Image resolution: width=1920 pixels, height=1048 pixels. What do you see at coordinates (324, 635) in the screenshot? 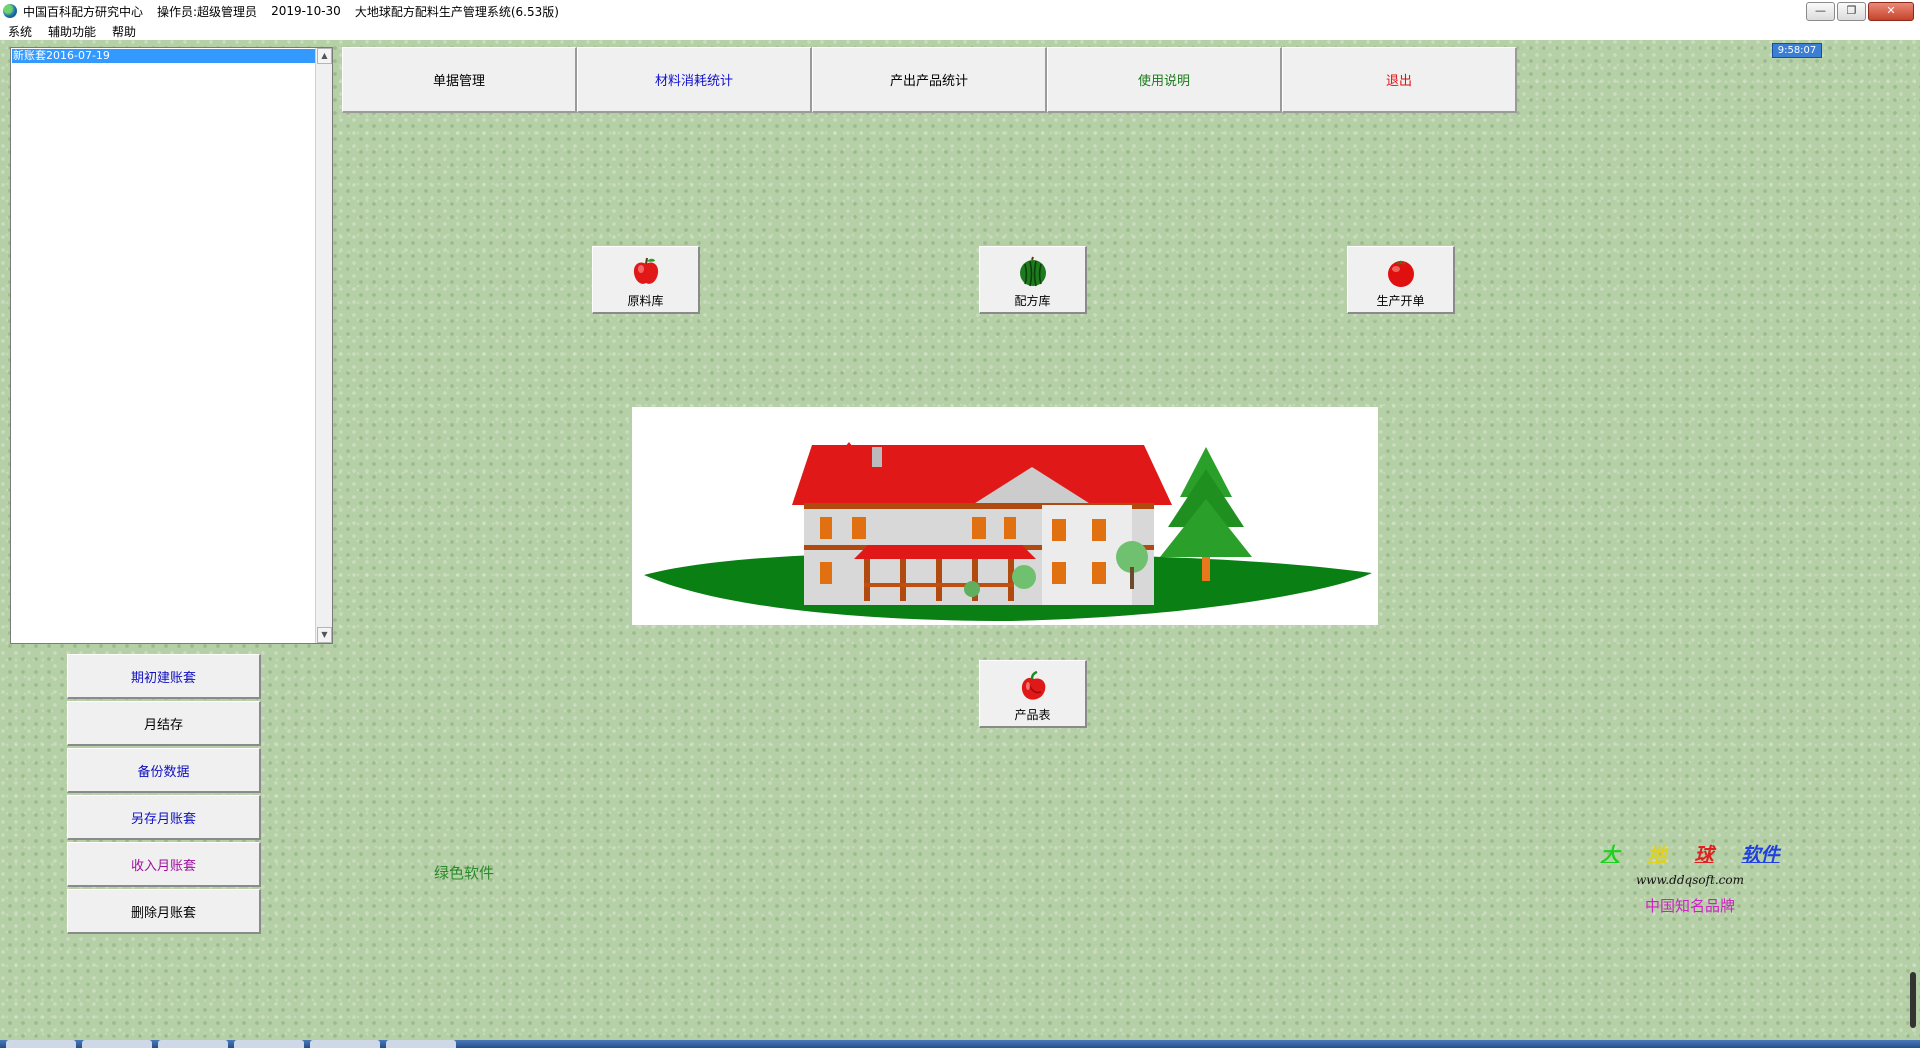
I see `scroll-down-arrow-icon: ▼` at bounding box center [324, 635].